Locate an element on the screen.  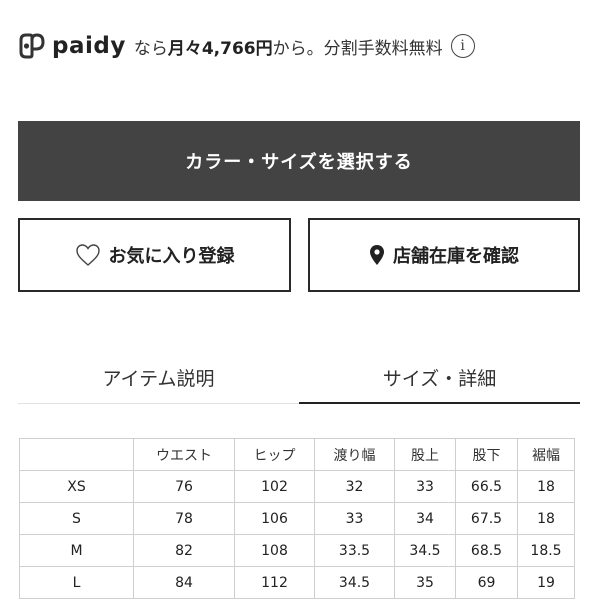
detail-tabs: アイテム説明 サイズ・詳細 is located at coordinates (299, 378).